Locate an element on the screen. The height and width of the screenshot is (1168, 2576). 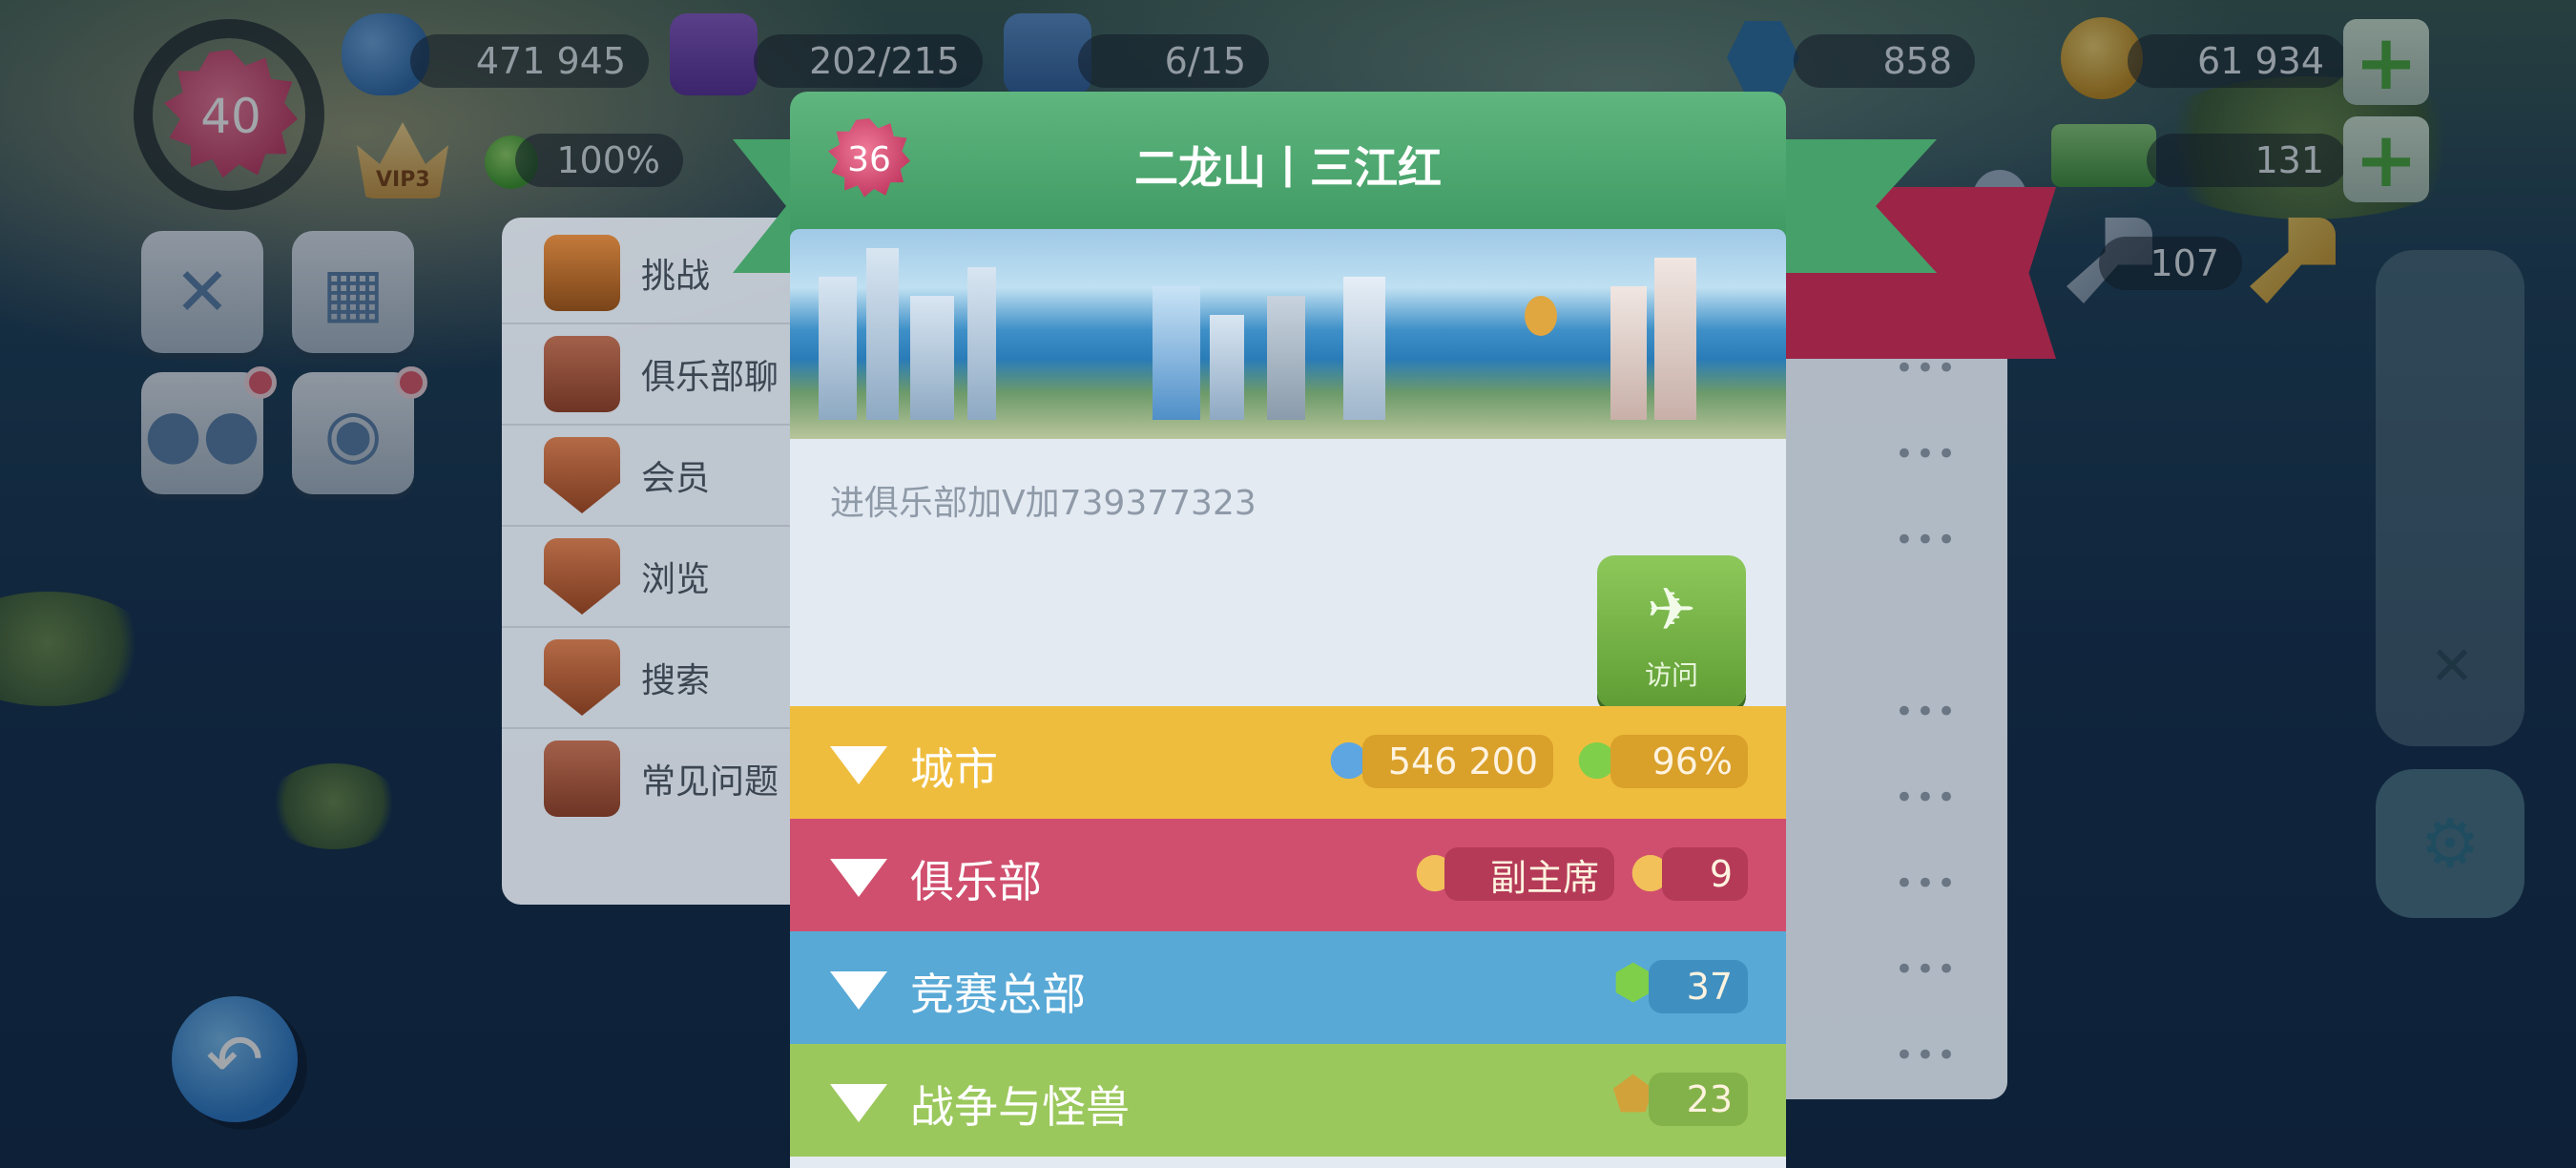
club-role-stat: 副主席 is located at coordinates (1529, 874).